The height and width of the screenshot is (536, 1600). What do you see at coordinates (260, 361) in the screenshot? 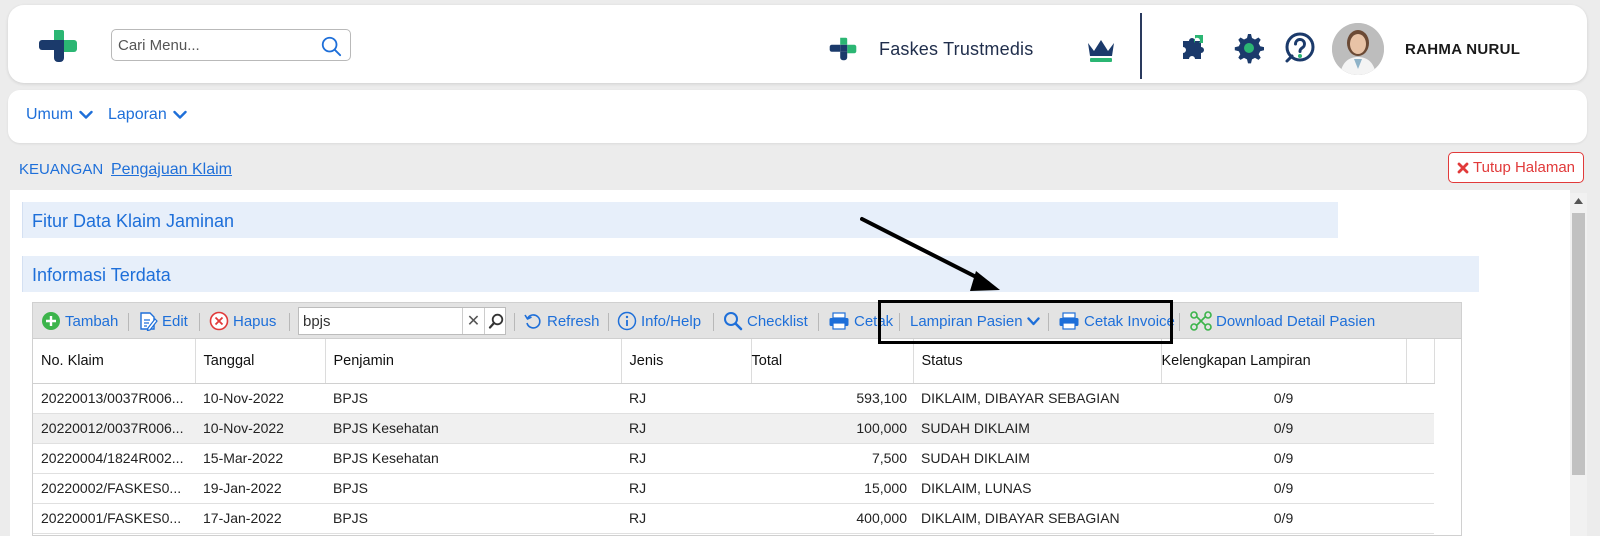
I see `column-header-tanggal: Tanggal` at bounding box center [260, 361].